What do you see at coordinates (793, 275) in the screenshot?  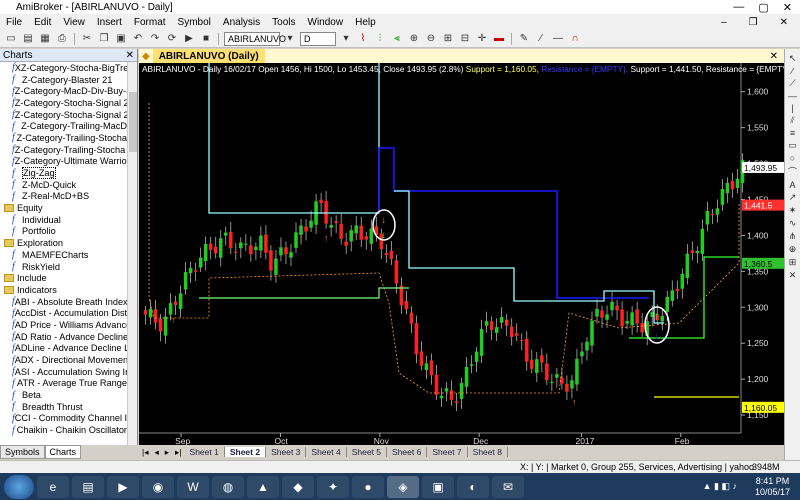 I see `delete-tool-icon: ✕` at bounding box center [793, 275].